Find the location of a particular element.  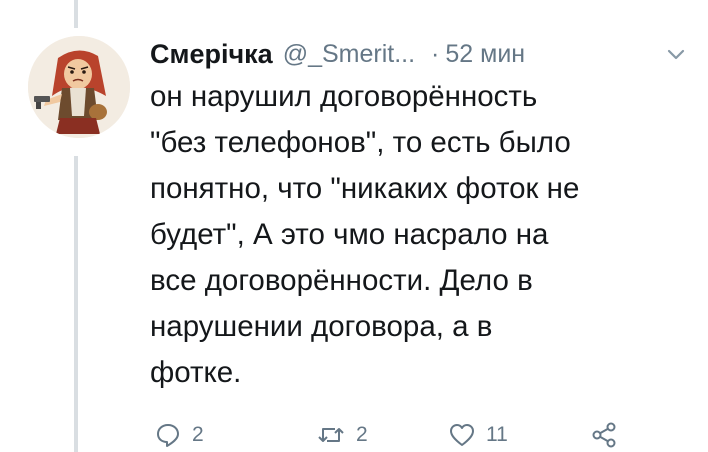

share-button is located at coordinates (604, 435).